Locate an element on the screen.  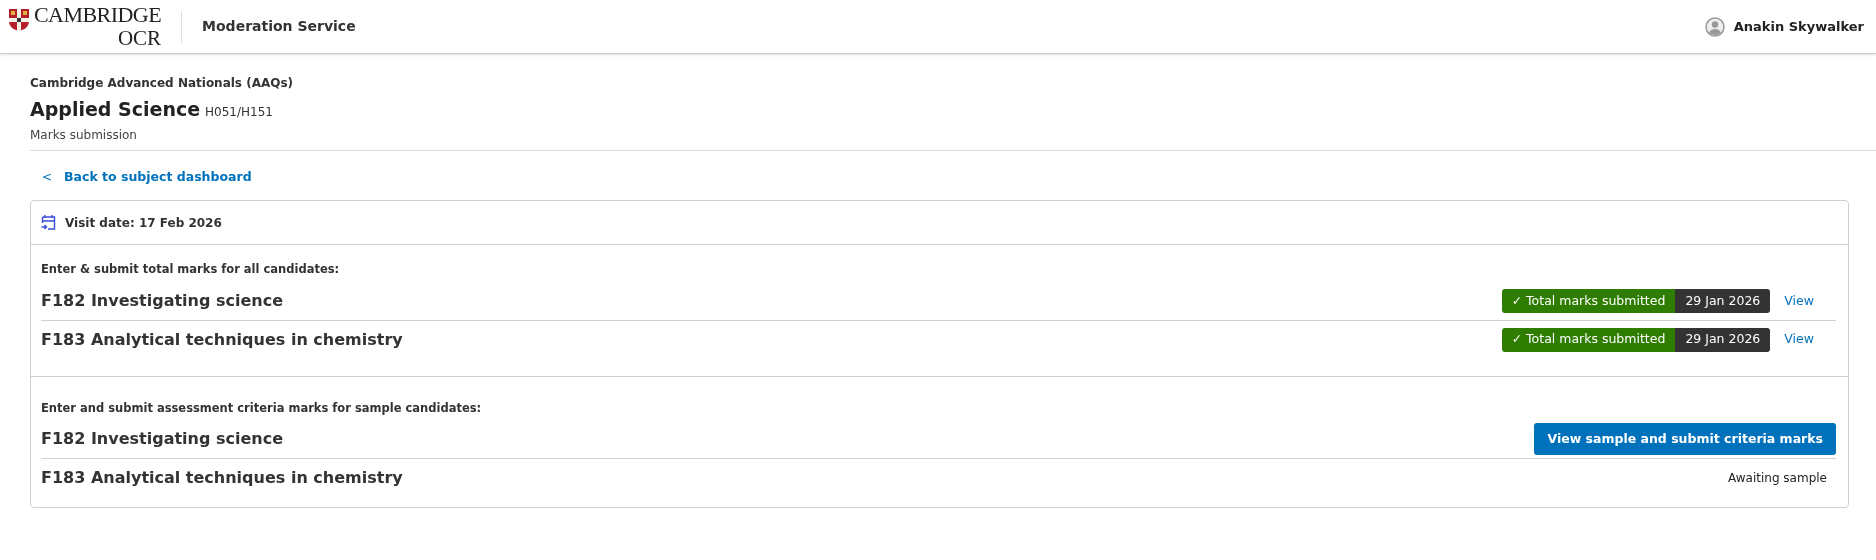
page-subtitle: Marks submission is located at coordinates (84, 135).